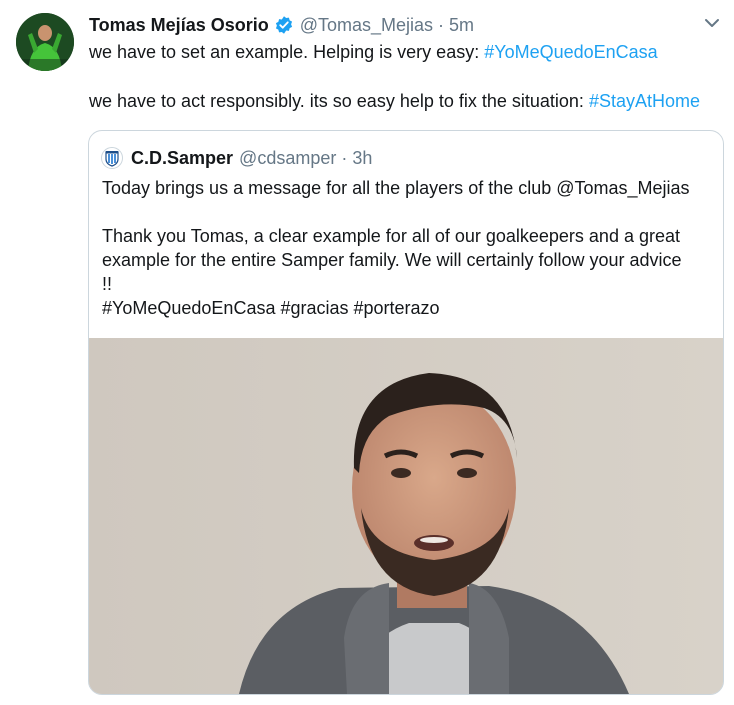 The height and width of the screenshot is (705, 734). What do you see at coordinates (644, 101) in the screenshot?
I see `hashtag-link: #StayAtHome` at bounding box center [644, 101].